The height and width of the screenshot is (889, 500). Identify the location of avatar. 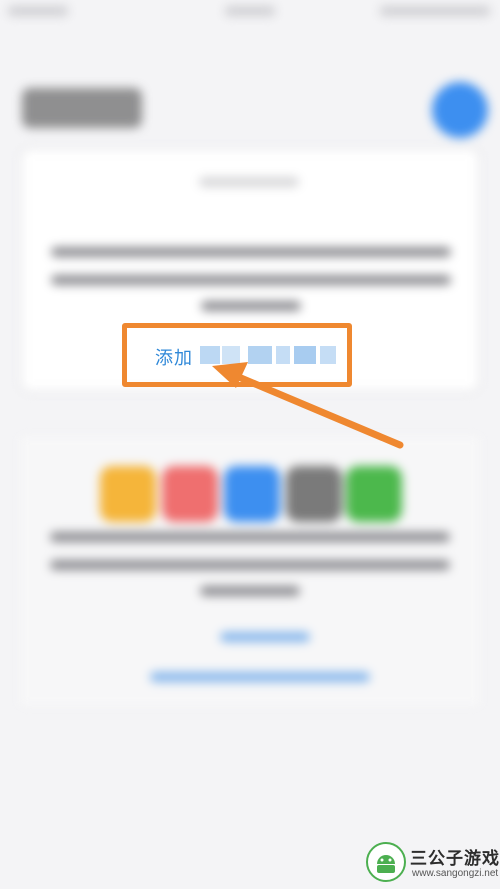
(460, 110).